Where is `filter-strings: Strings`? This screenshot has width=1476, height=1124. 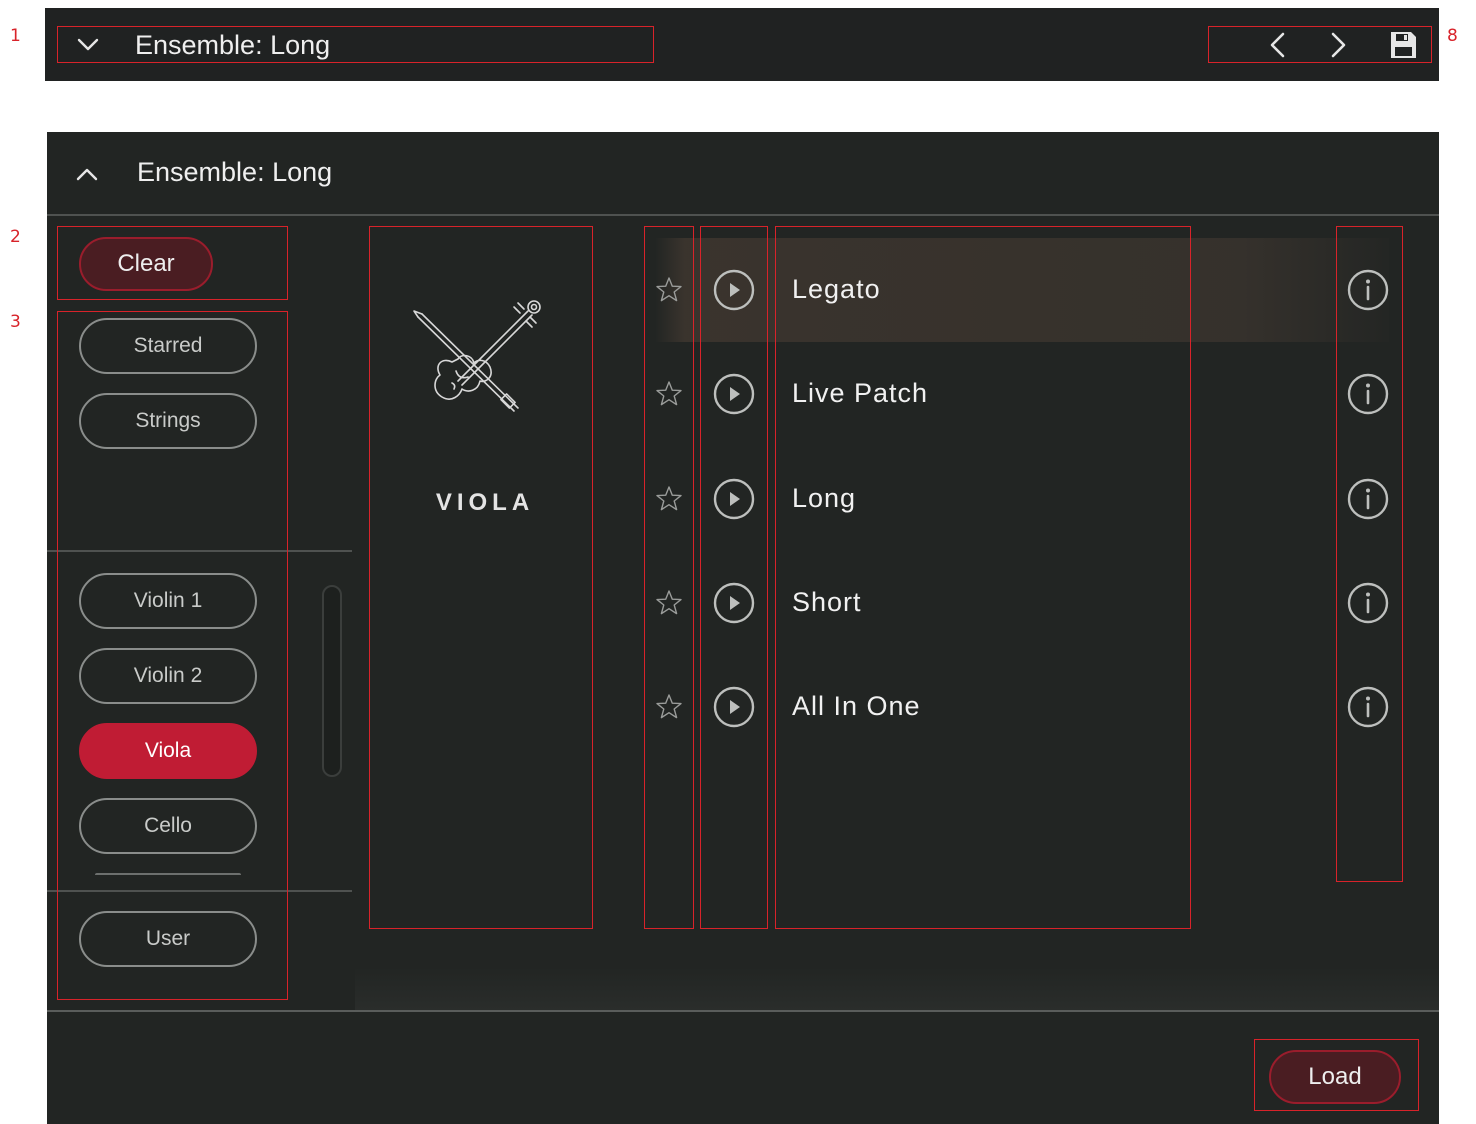 filter-strings: Strings is located at coordinates (168, 421).